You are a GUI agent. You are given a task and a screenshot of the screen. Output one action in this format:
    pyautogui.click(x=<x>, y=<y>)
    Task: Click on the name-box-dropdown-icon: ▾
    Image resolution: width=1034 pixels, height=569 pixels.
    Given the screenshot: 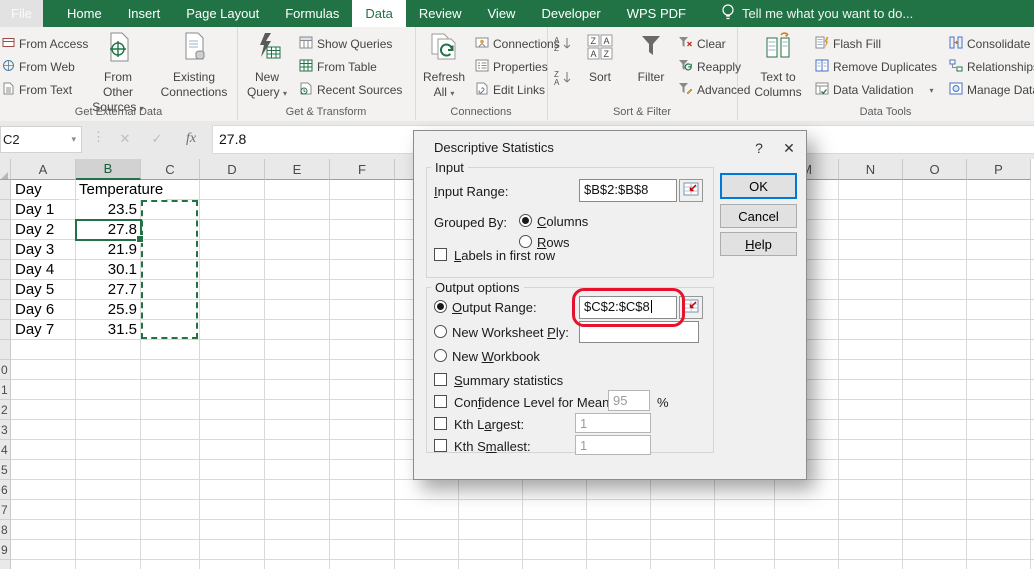 What is the action you would take?
    pyautogui.click(x=73, y=139)
    